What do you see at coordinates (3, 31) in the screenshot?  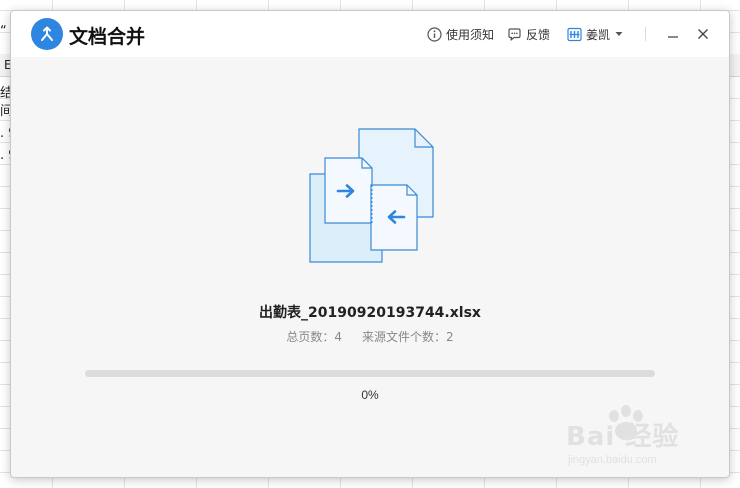 I see `sheet-fragment: “` at bounding box center [3, 31].